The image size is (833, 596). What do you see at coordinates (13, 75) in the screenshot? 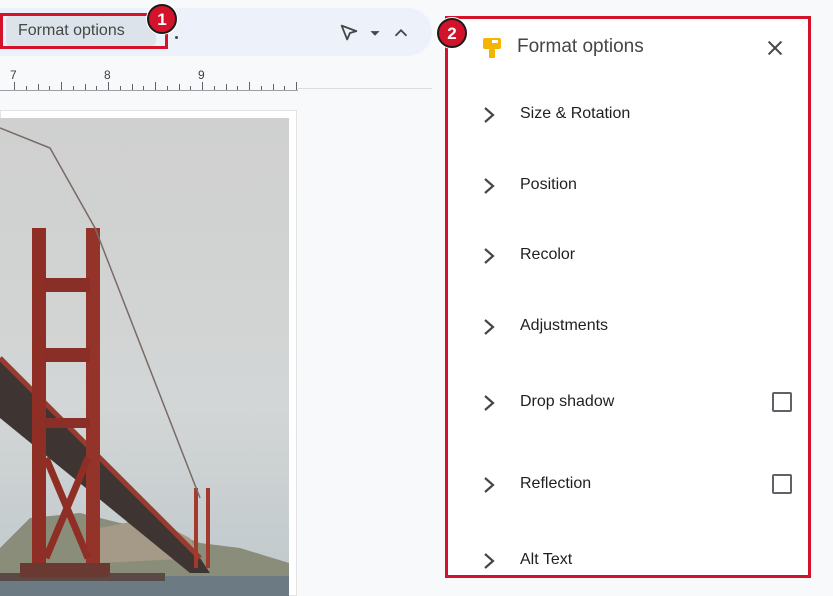
I see `ruler-label: 7` at bounding box center [13, 75].